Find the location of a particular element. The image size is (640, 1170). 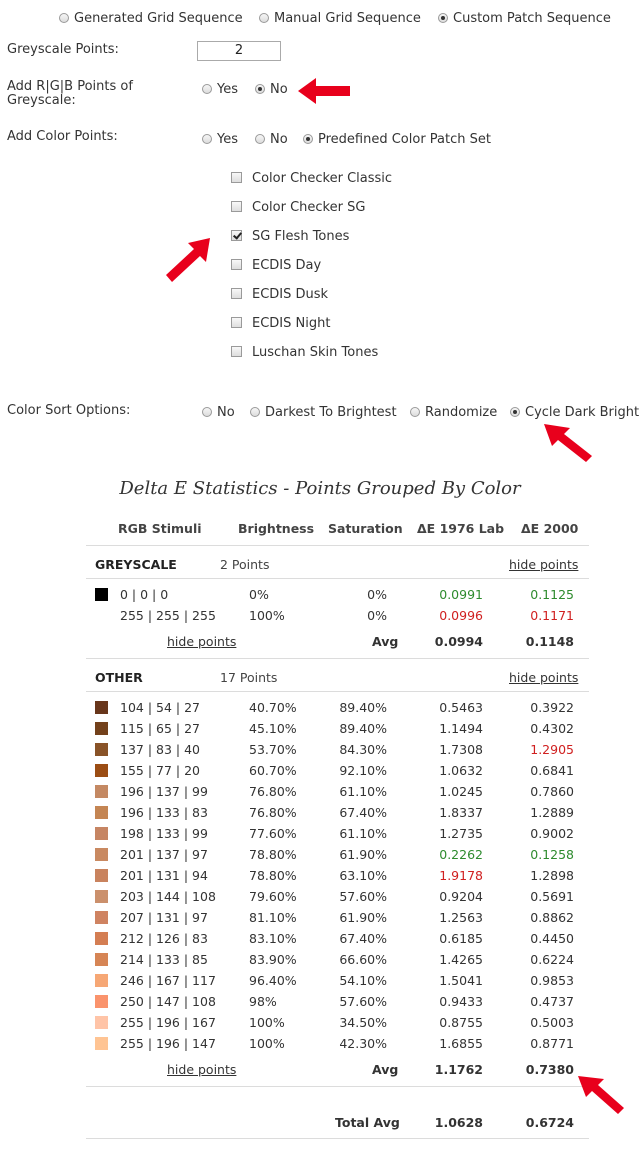

add-color-label: Add Color Points: is located at coordinates (62, 136).